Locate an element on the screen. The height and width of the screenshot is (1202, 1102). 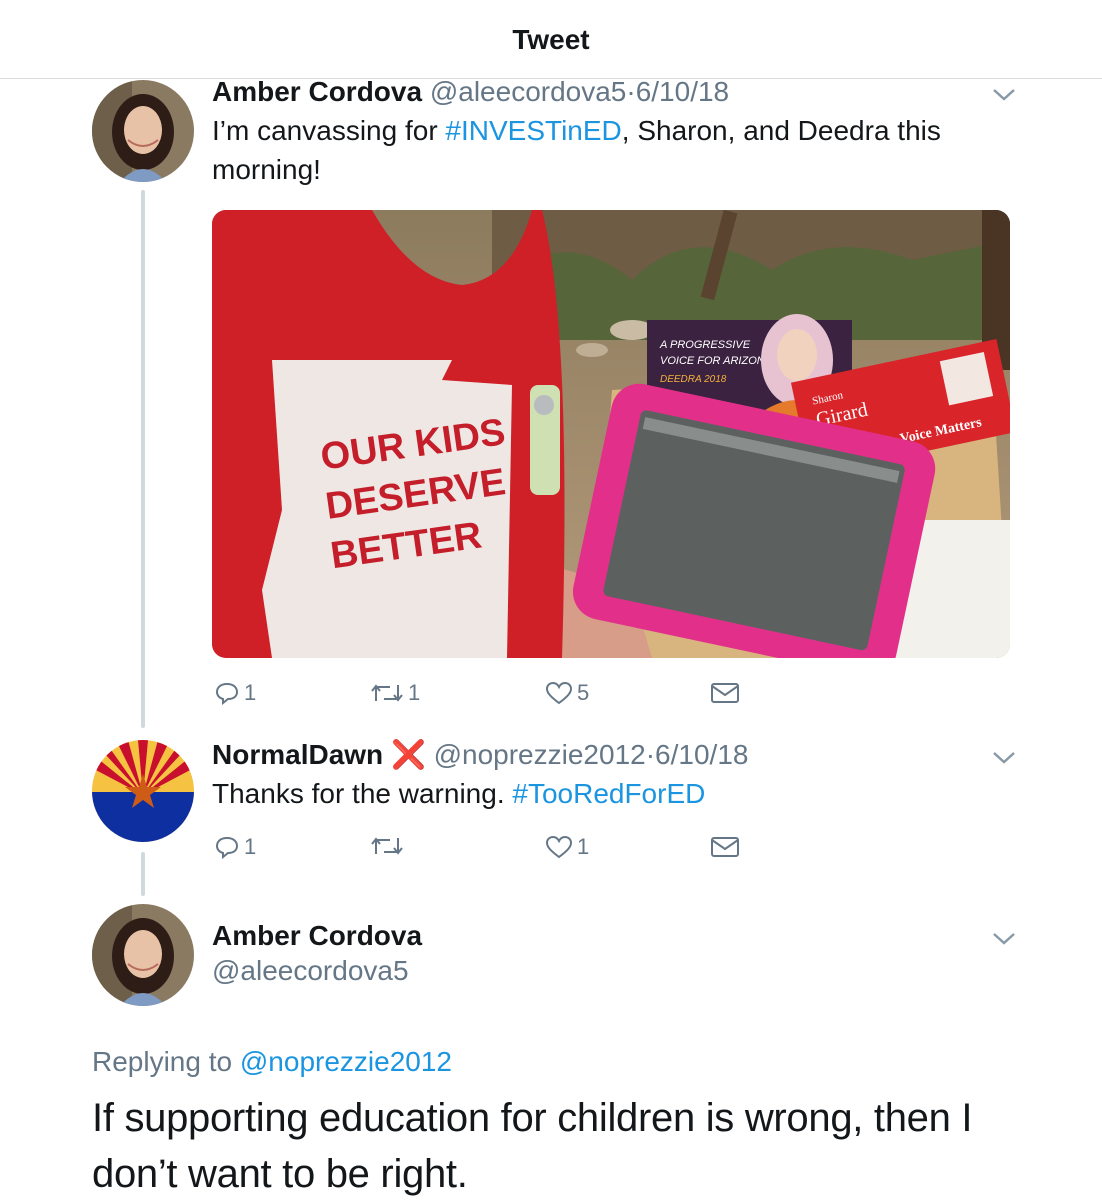
tweet-header: NormalDawn ❌ @noprezzie2012·6/10/18 is located at coordinates (480, 754).